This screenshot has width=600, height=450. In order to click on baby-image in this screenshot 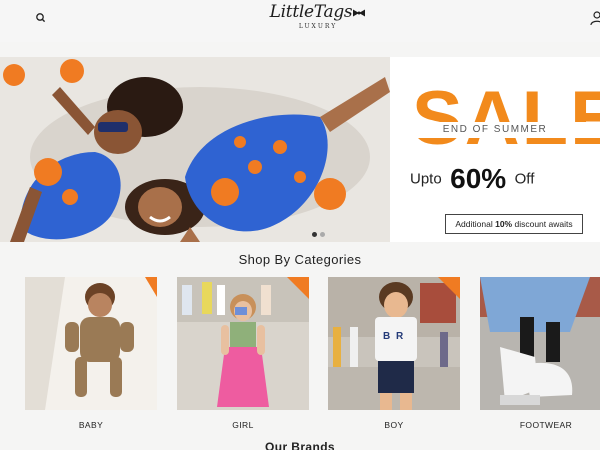, I will do `click(91, 343)`.